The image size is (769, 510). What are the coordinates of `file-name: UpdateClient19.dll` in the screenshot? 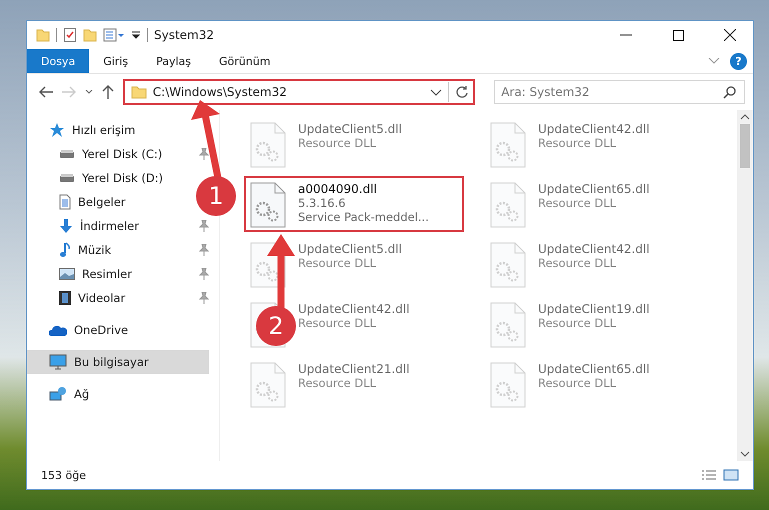 It's located at (594, 309).